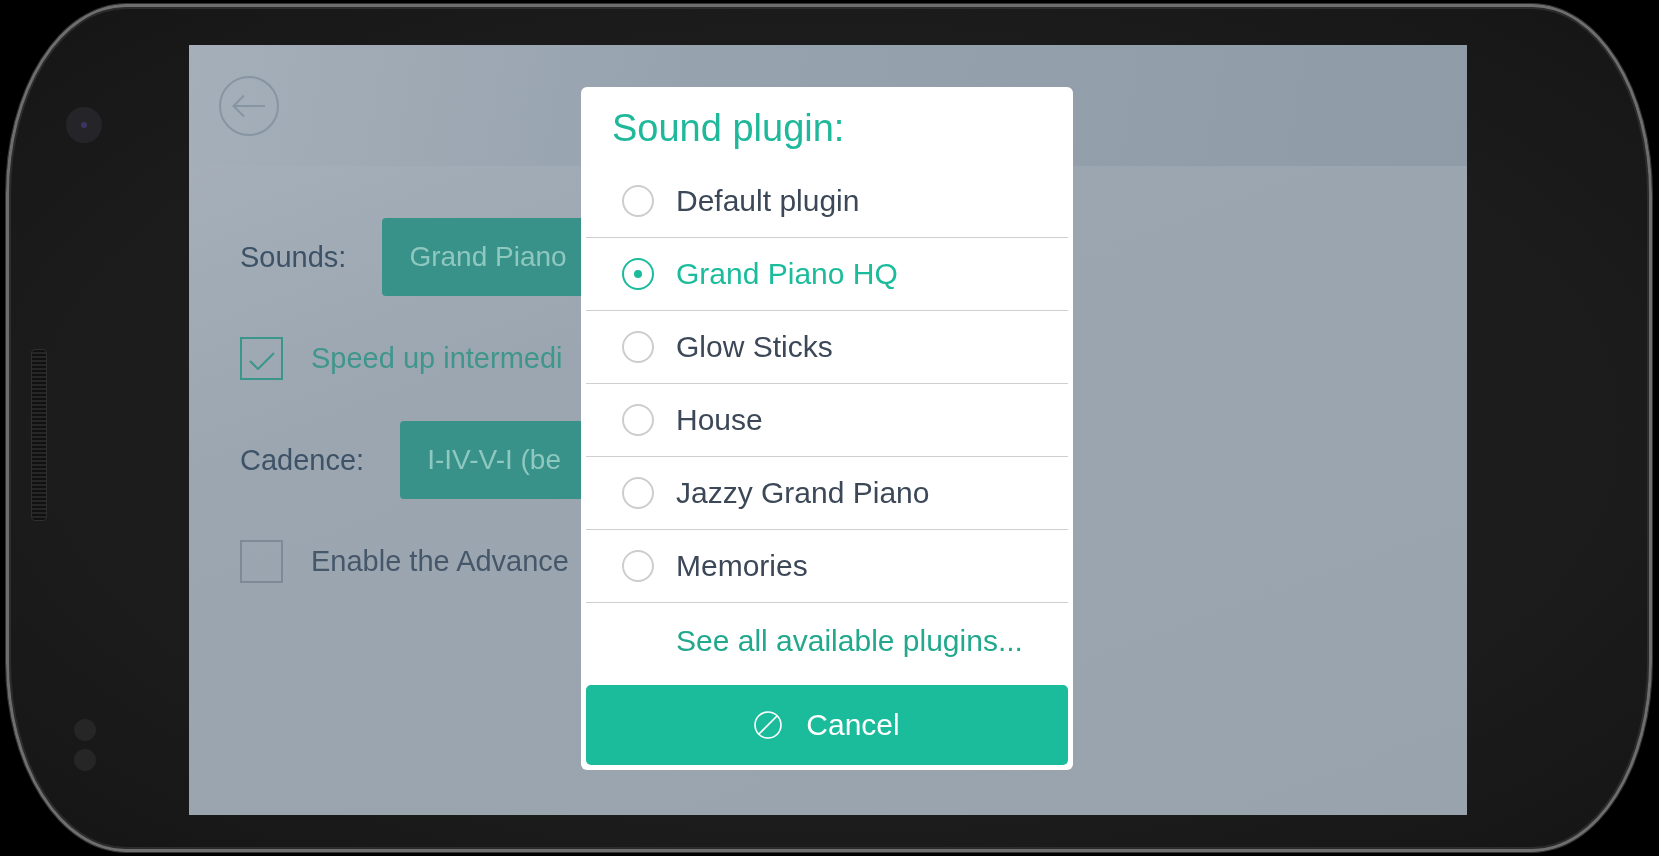 The width and height of the screenshot is (1659, 856). Describe the element at coordinates (84, 125) in the screenshot. I see `camera-lens-icon` at that location.